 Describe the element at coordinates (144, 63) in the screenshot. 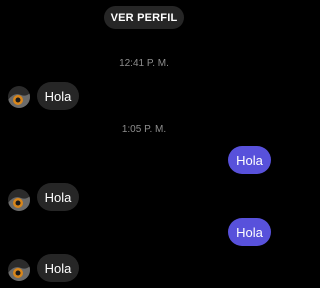

I see `timestamp: 12:41 P. M.` at that location.